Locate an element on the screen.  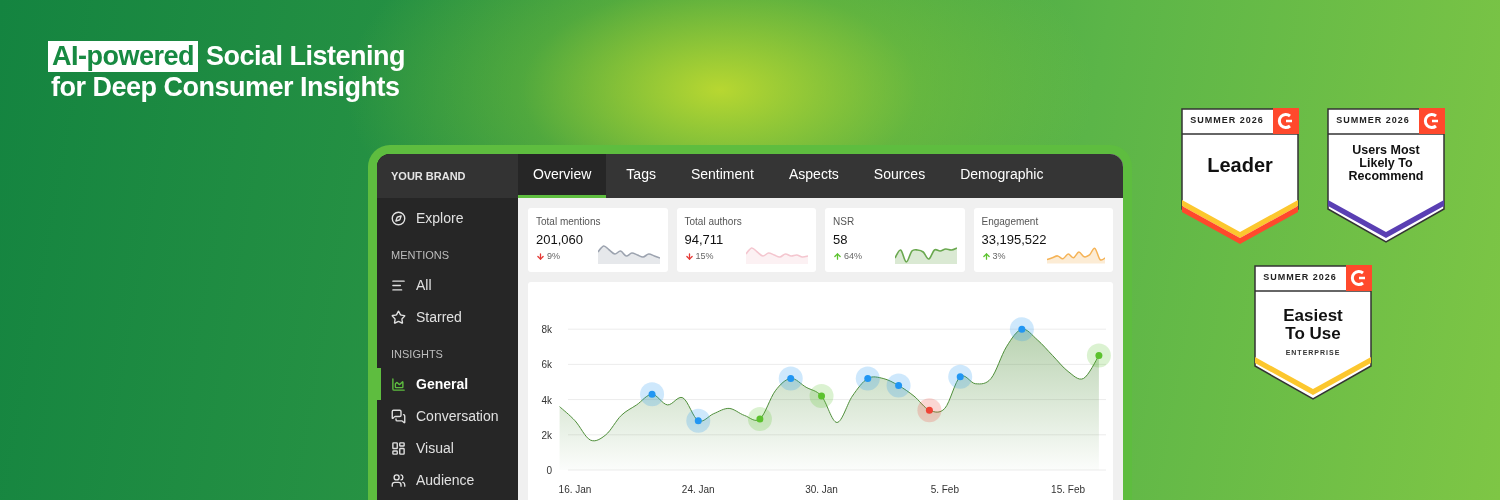
stat-change: 64% is located at coordinates (853, 256).